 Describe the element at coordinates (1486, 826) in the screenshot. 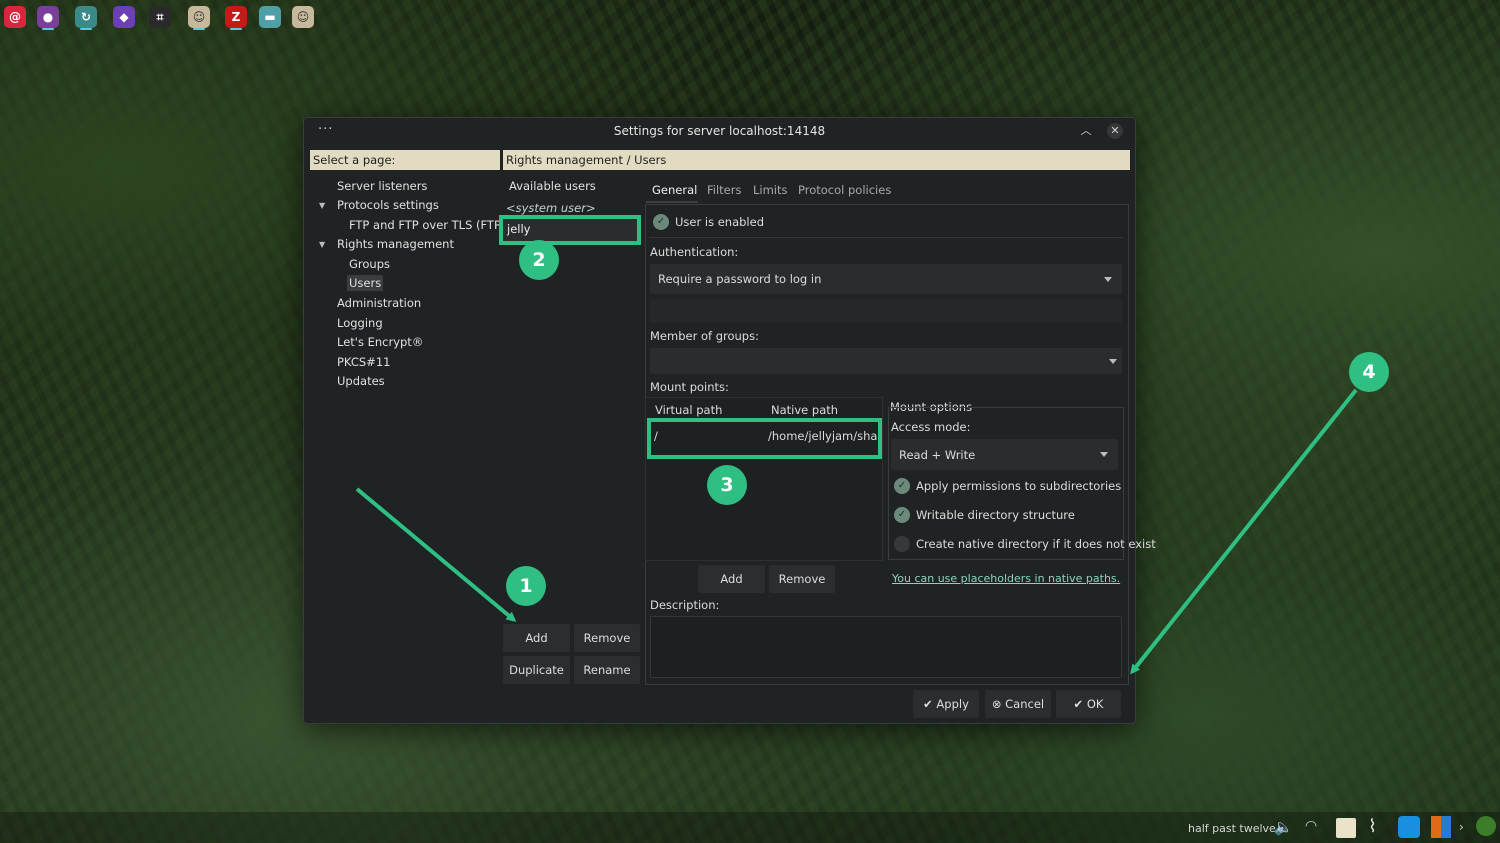

I see `power-icon` at that location.